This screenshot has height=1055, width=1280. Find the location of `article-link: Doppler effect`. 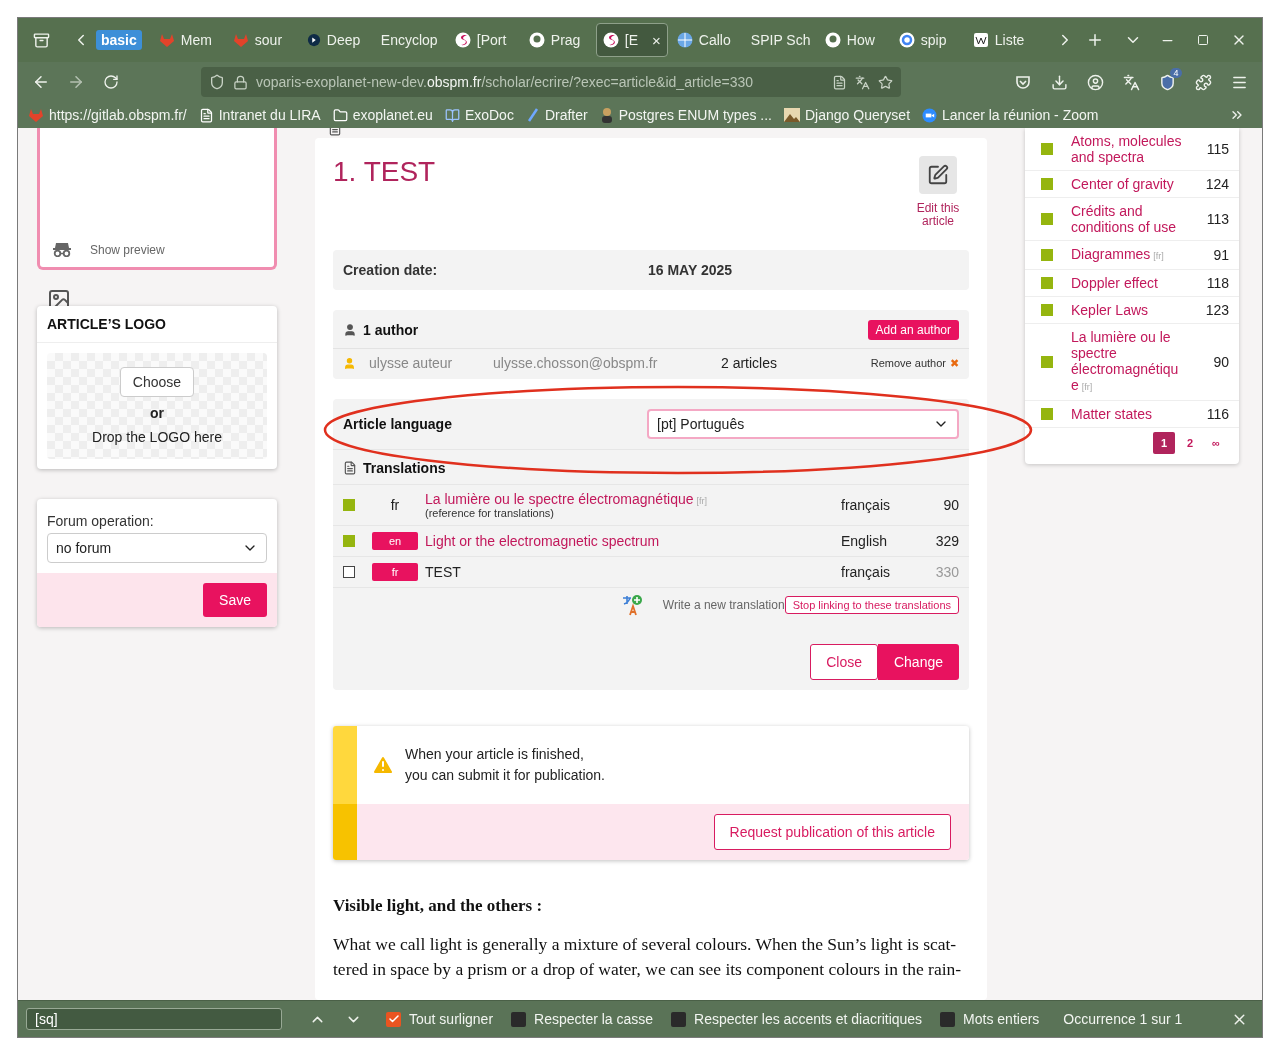

article-link: Doppler effect is located at coordinates (1133, 283).